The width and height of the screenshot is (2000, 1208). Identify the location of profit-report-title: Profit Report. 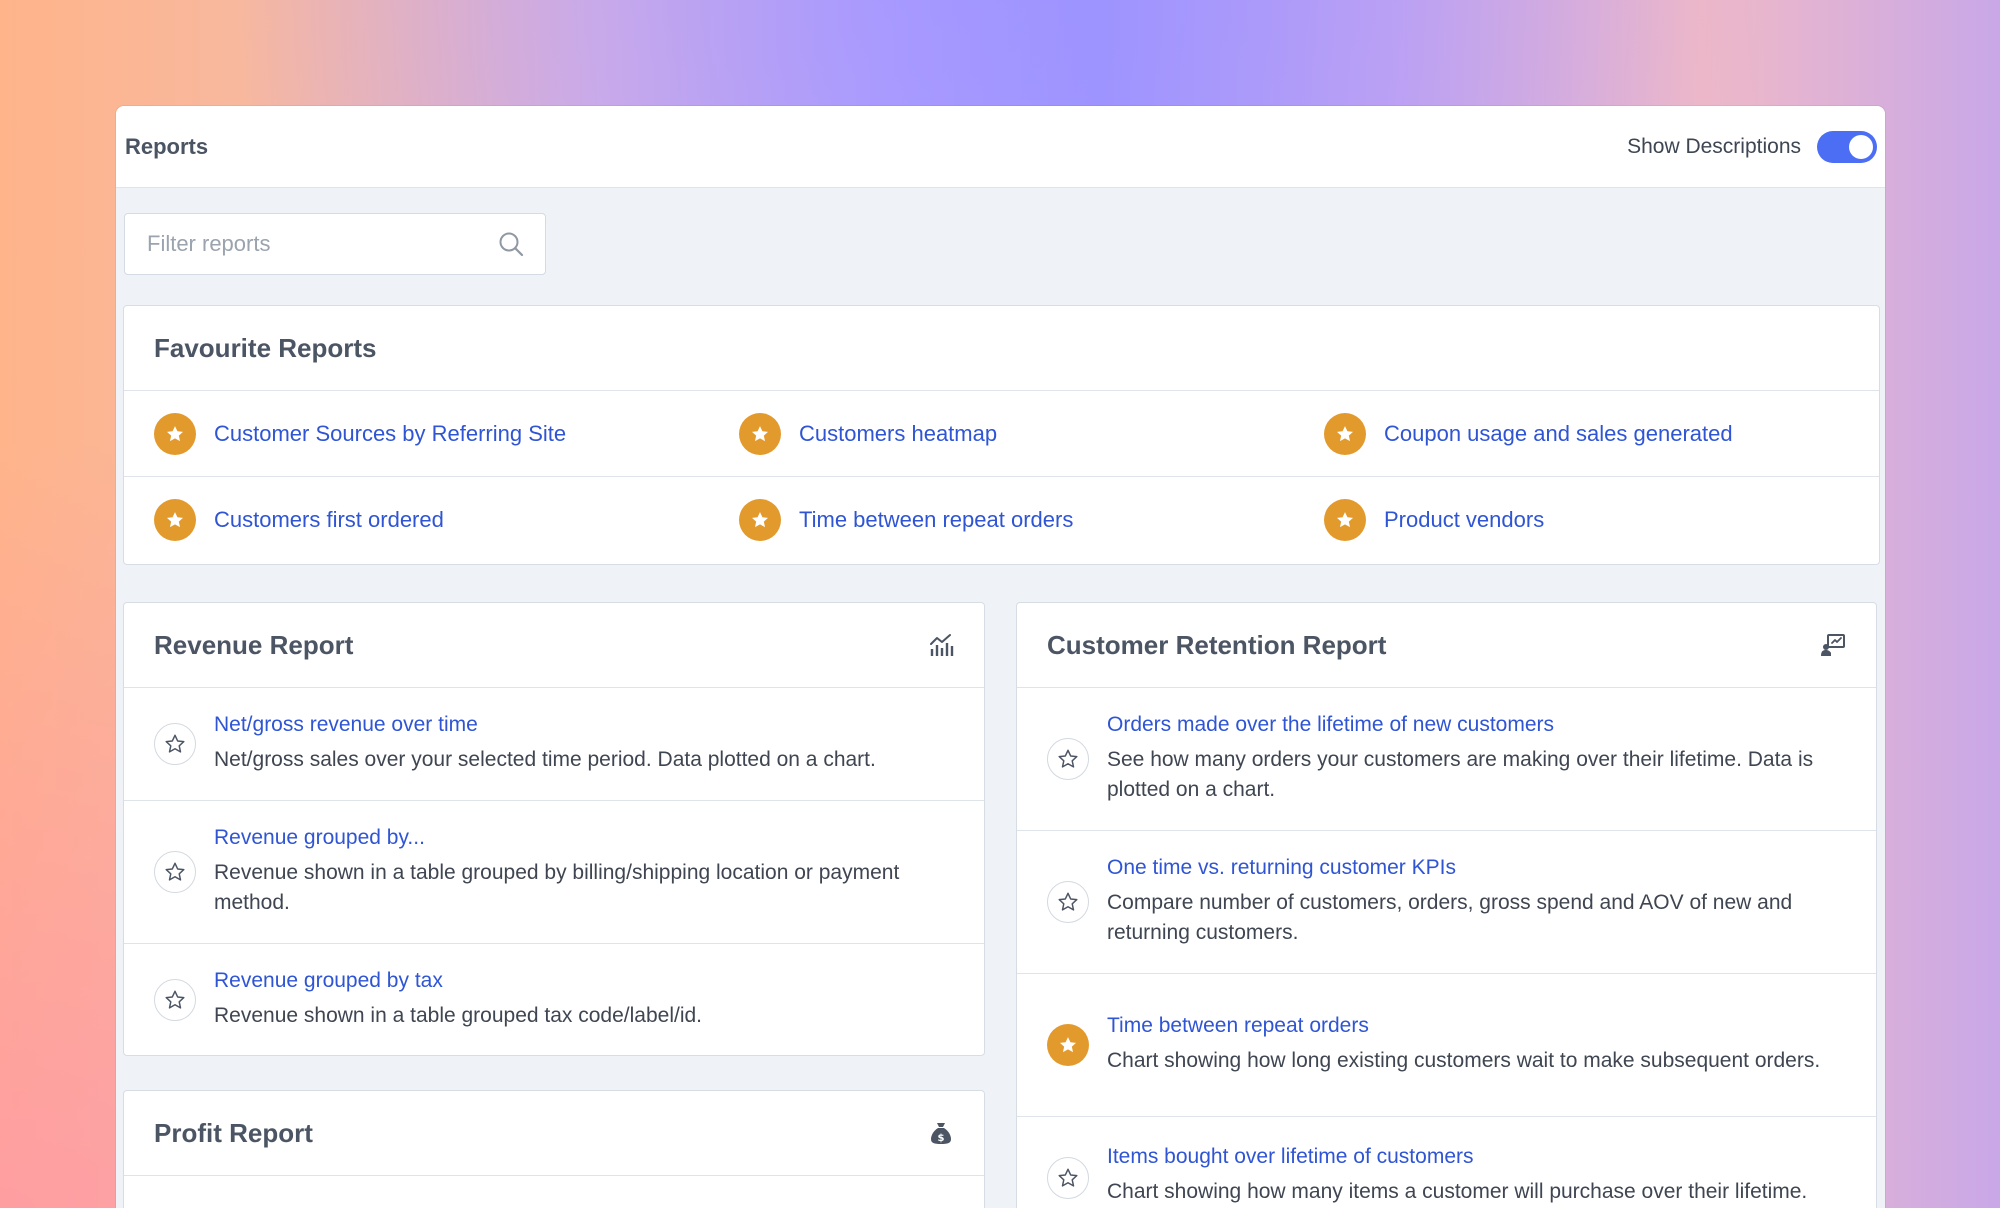
(233, 1132).